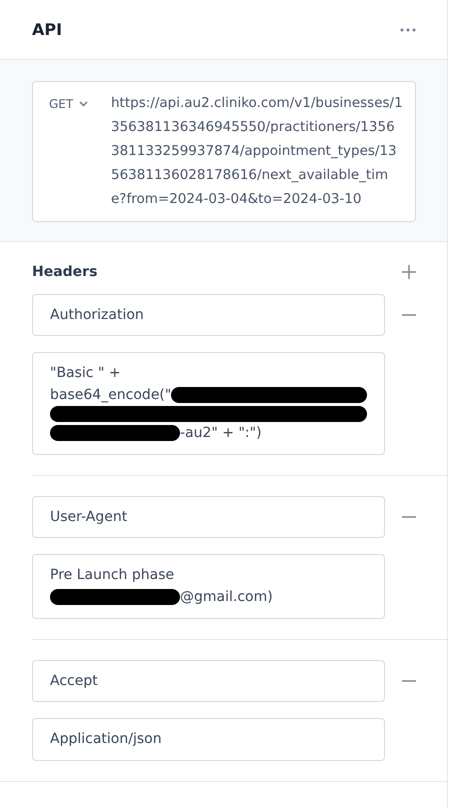  I want to click on header-value-field: Application/json, so click(208, 739).